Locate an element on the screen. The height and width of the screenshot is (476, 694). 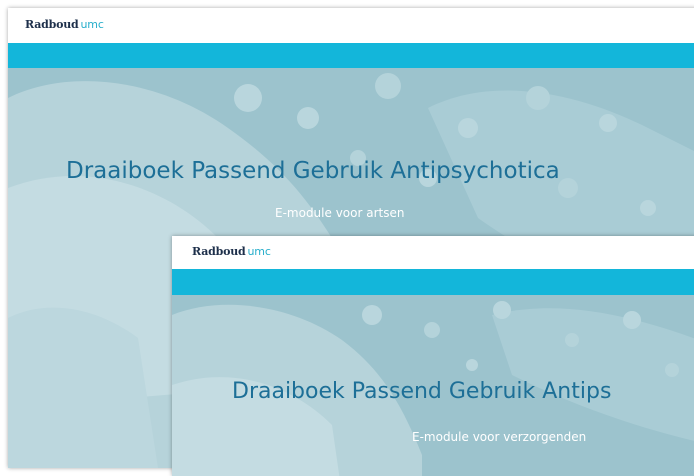
page-subtitle: E-module voor artsen is located at coordinates (340, 213).